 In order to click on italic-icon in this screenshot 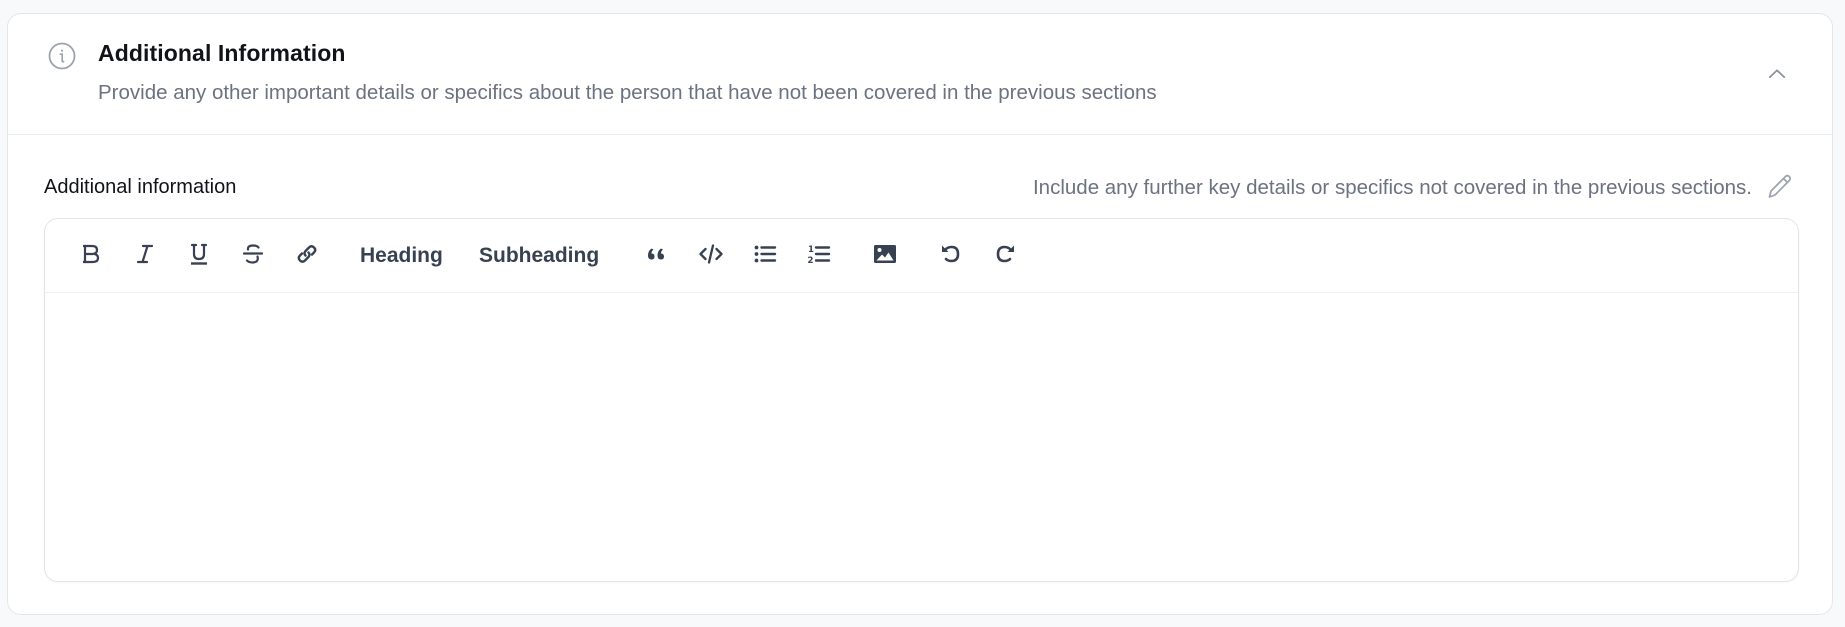, I will do `click(145, 256)`.